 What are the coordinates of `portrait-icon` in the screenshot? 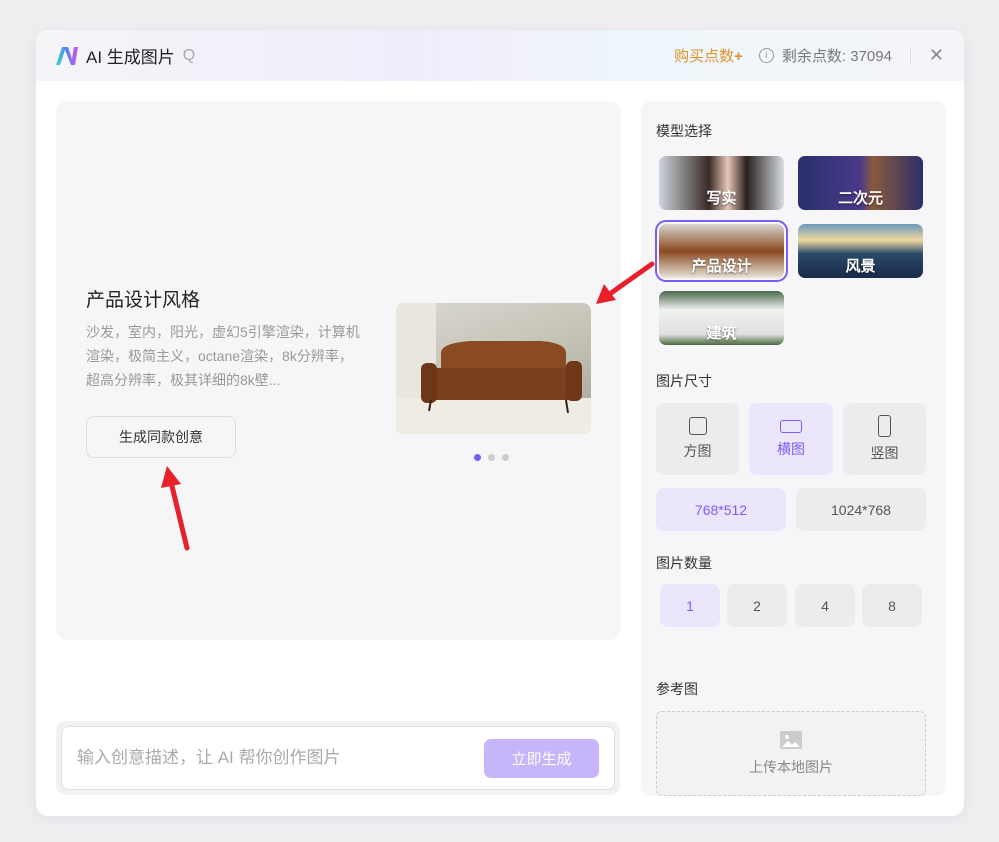 It's located at (884, 426).